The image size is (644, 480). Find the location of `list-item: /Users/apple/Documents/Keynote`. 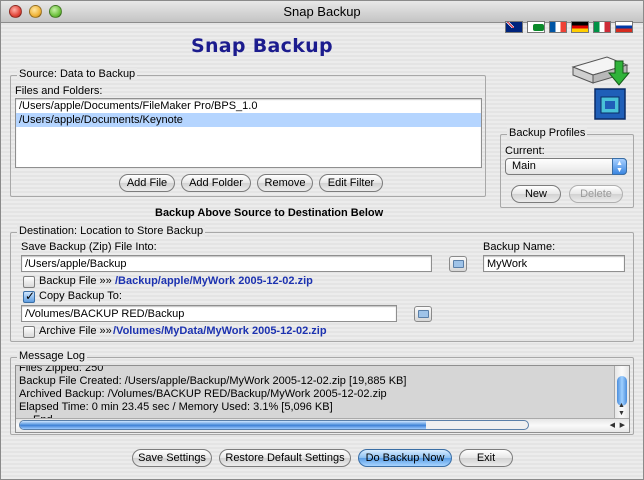

list-item: /Users/apple/Documents/Keynote is located at coordinates (248, 120).